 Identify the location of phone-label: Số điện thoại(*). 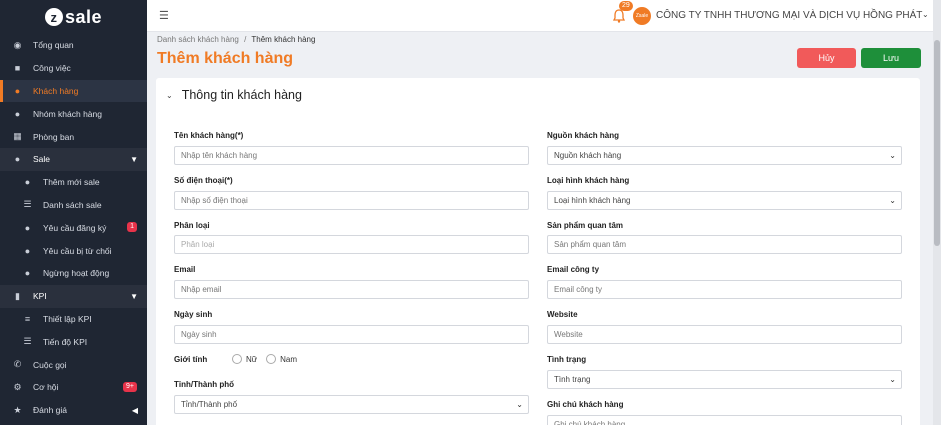
(203, 180).